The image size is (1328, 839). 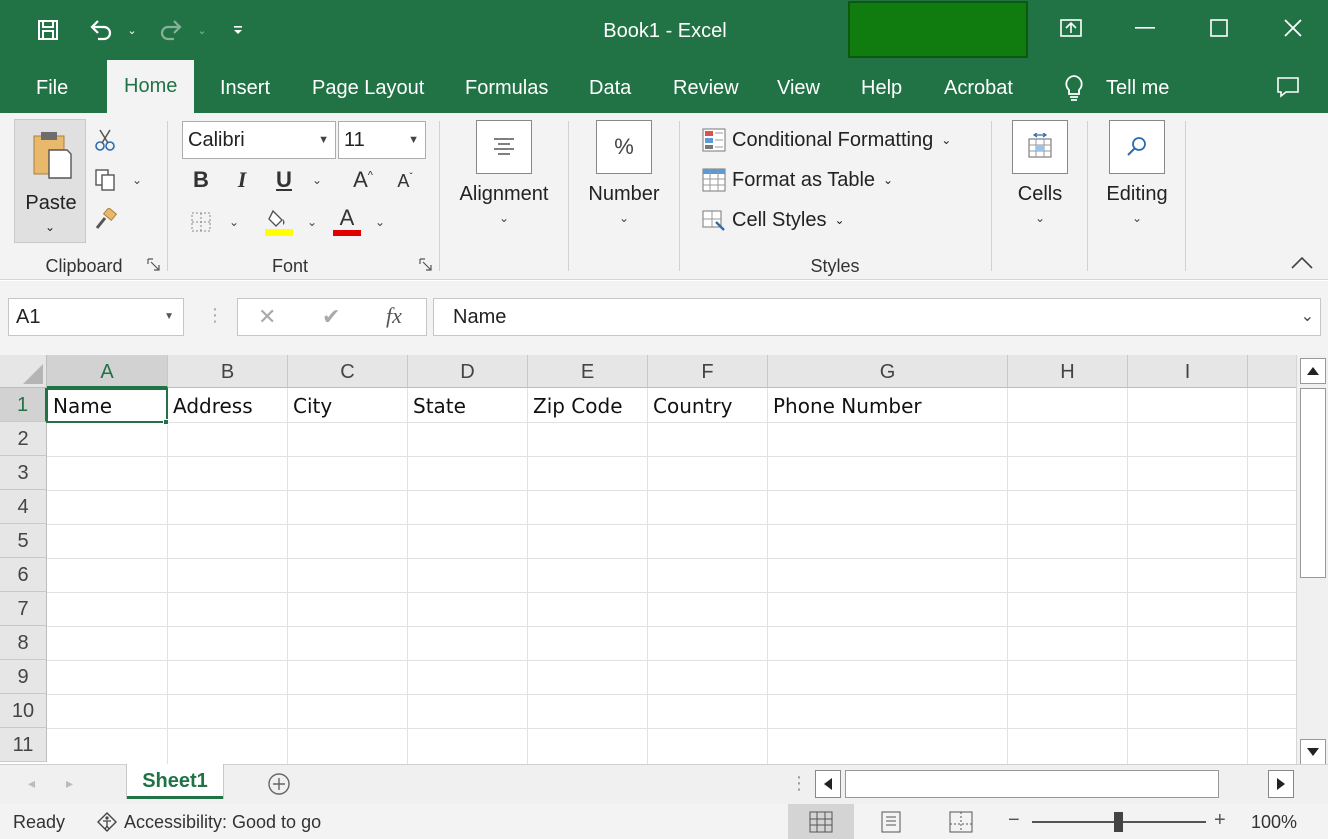 What do you see at coordinates (1032, 784) in the screenshot?
I see `horizontal-scroll-thumb` at bounding box center [1032, 784].